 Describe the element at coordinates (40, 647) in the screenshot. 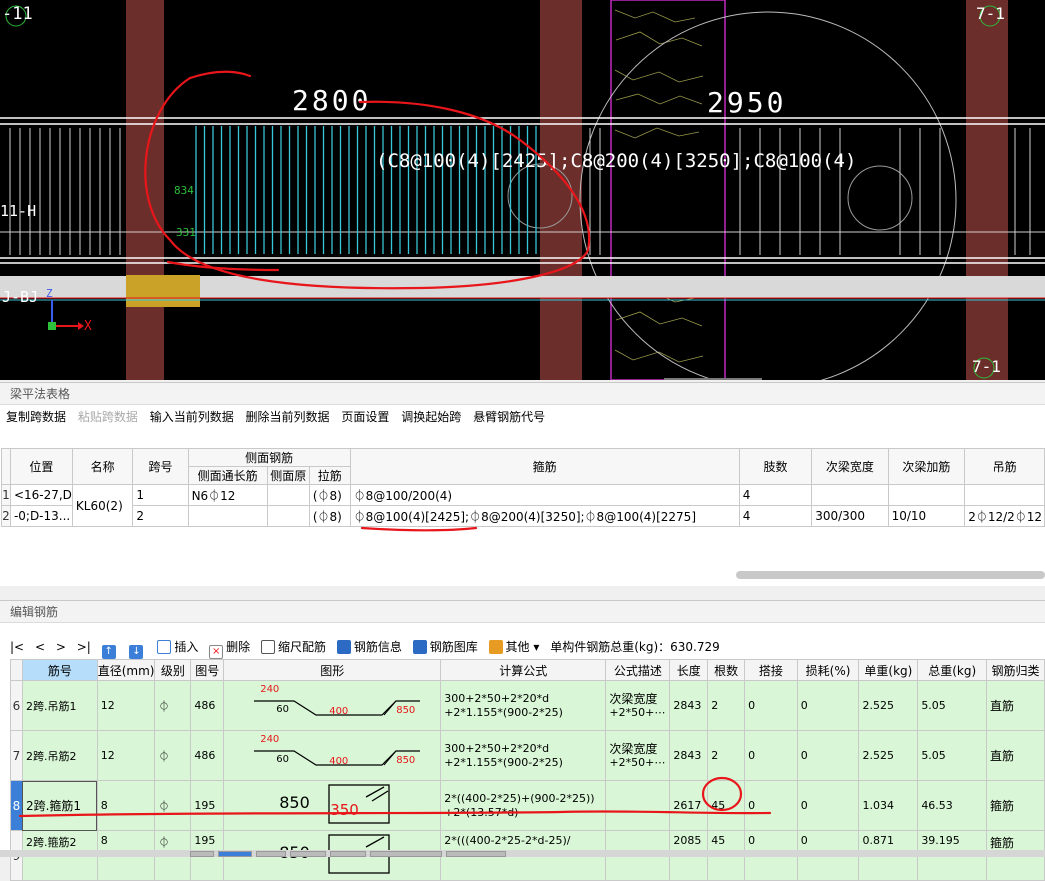

I see `nav-prev-button: <` at that location.